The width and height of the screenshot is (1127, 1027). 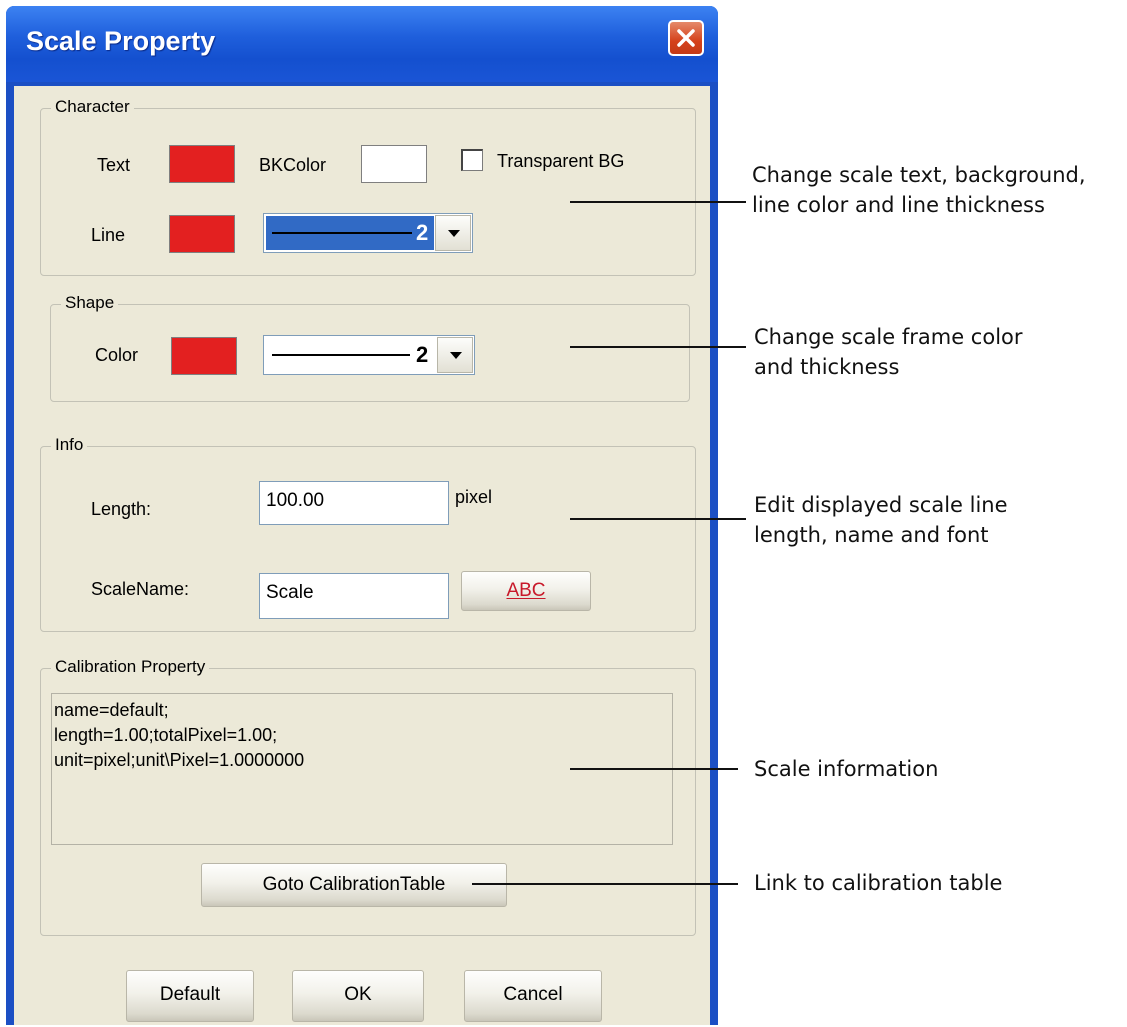 I want to click on font-button-label: ABC, so click(x=526, y=590).